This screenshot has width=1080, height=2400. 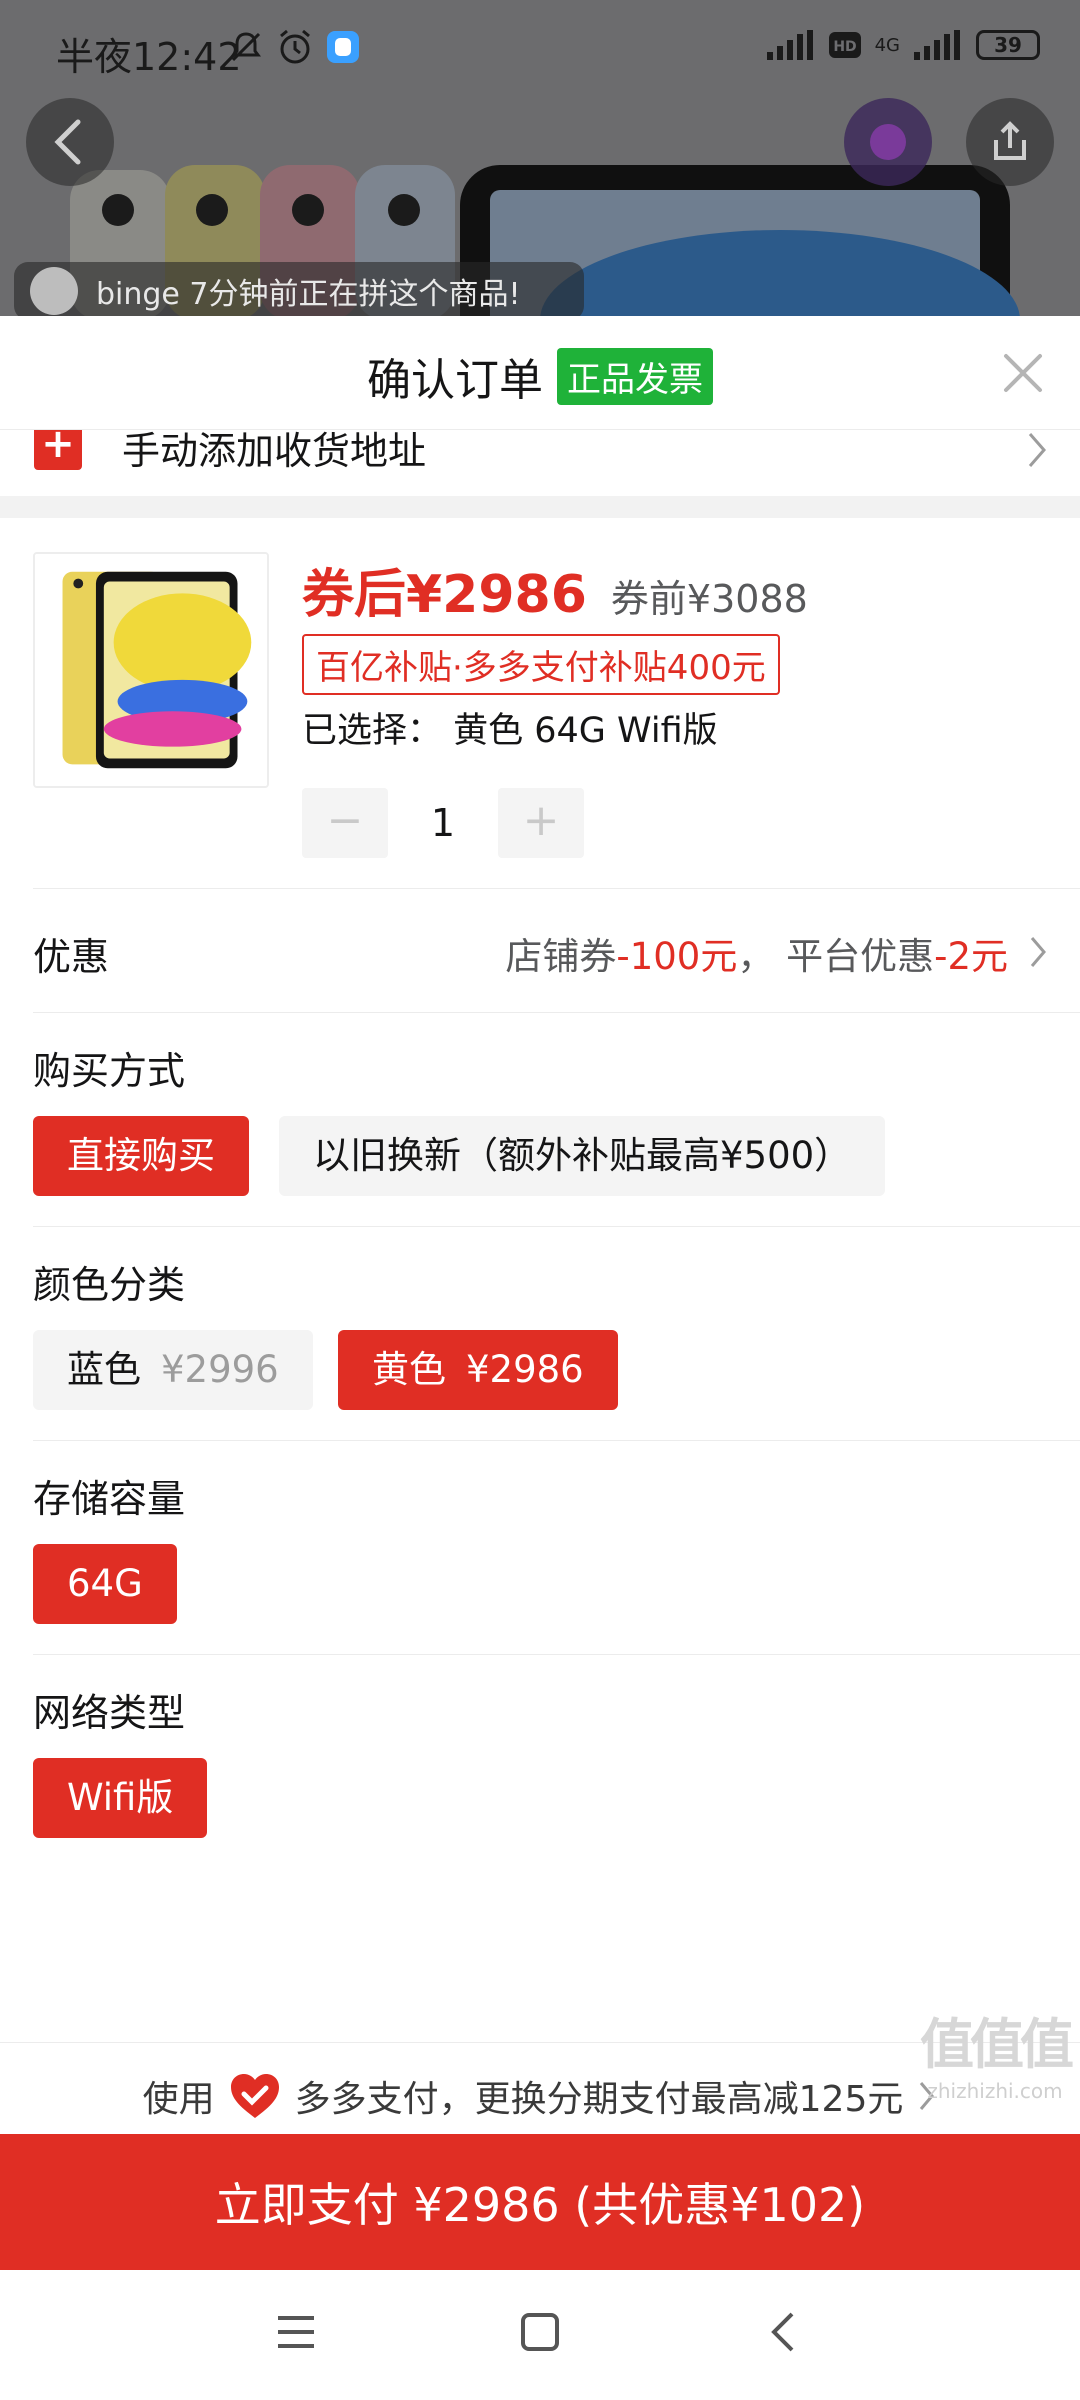 I want to click on selected-spec: 已选择： 黄色 64G Wifi版, so click(x=510, y=731).